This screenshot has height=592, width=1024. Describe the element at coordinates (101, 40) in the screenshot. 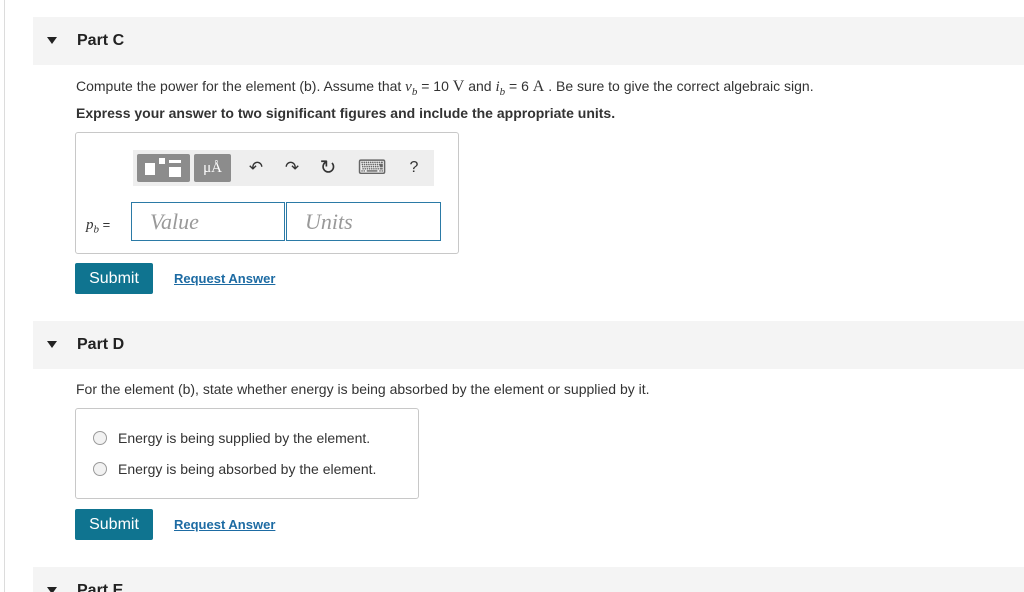

I see `part-c-title: Part C` at that location.